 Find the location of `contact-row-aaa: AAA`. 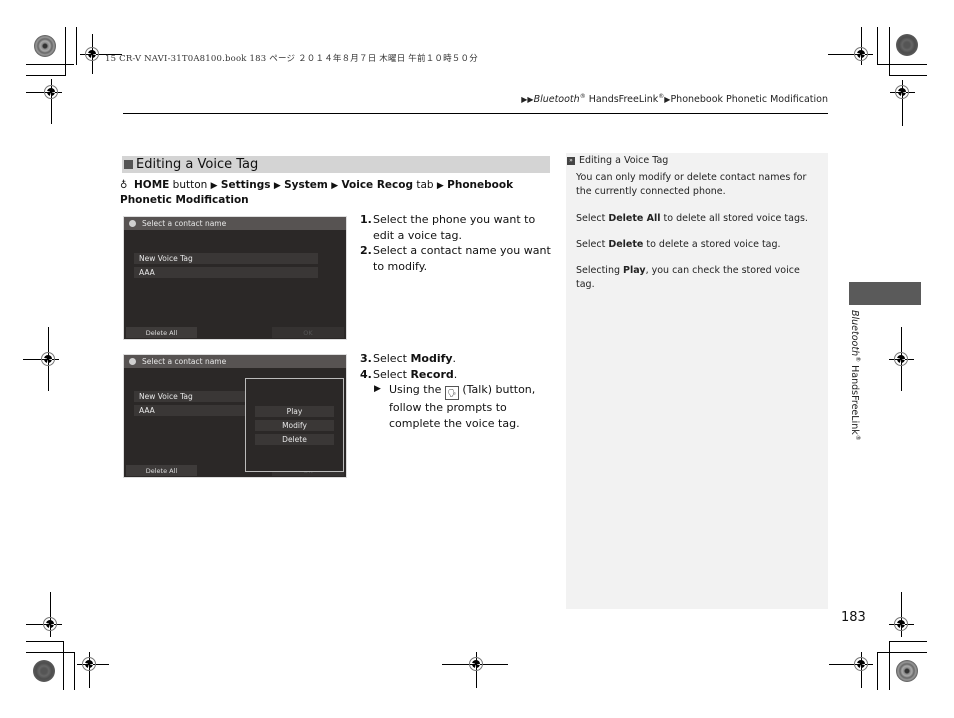

contact-row-aaa: AAA is located at coordinates (226, 272).